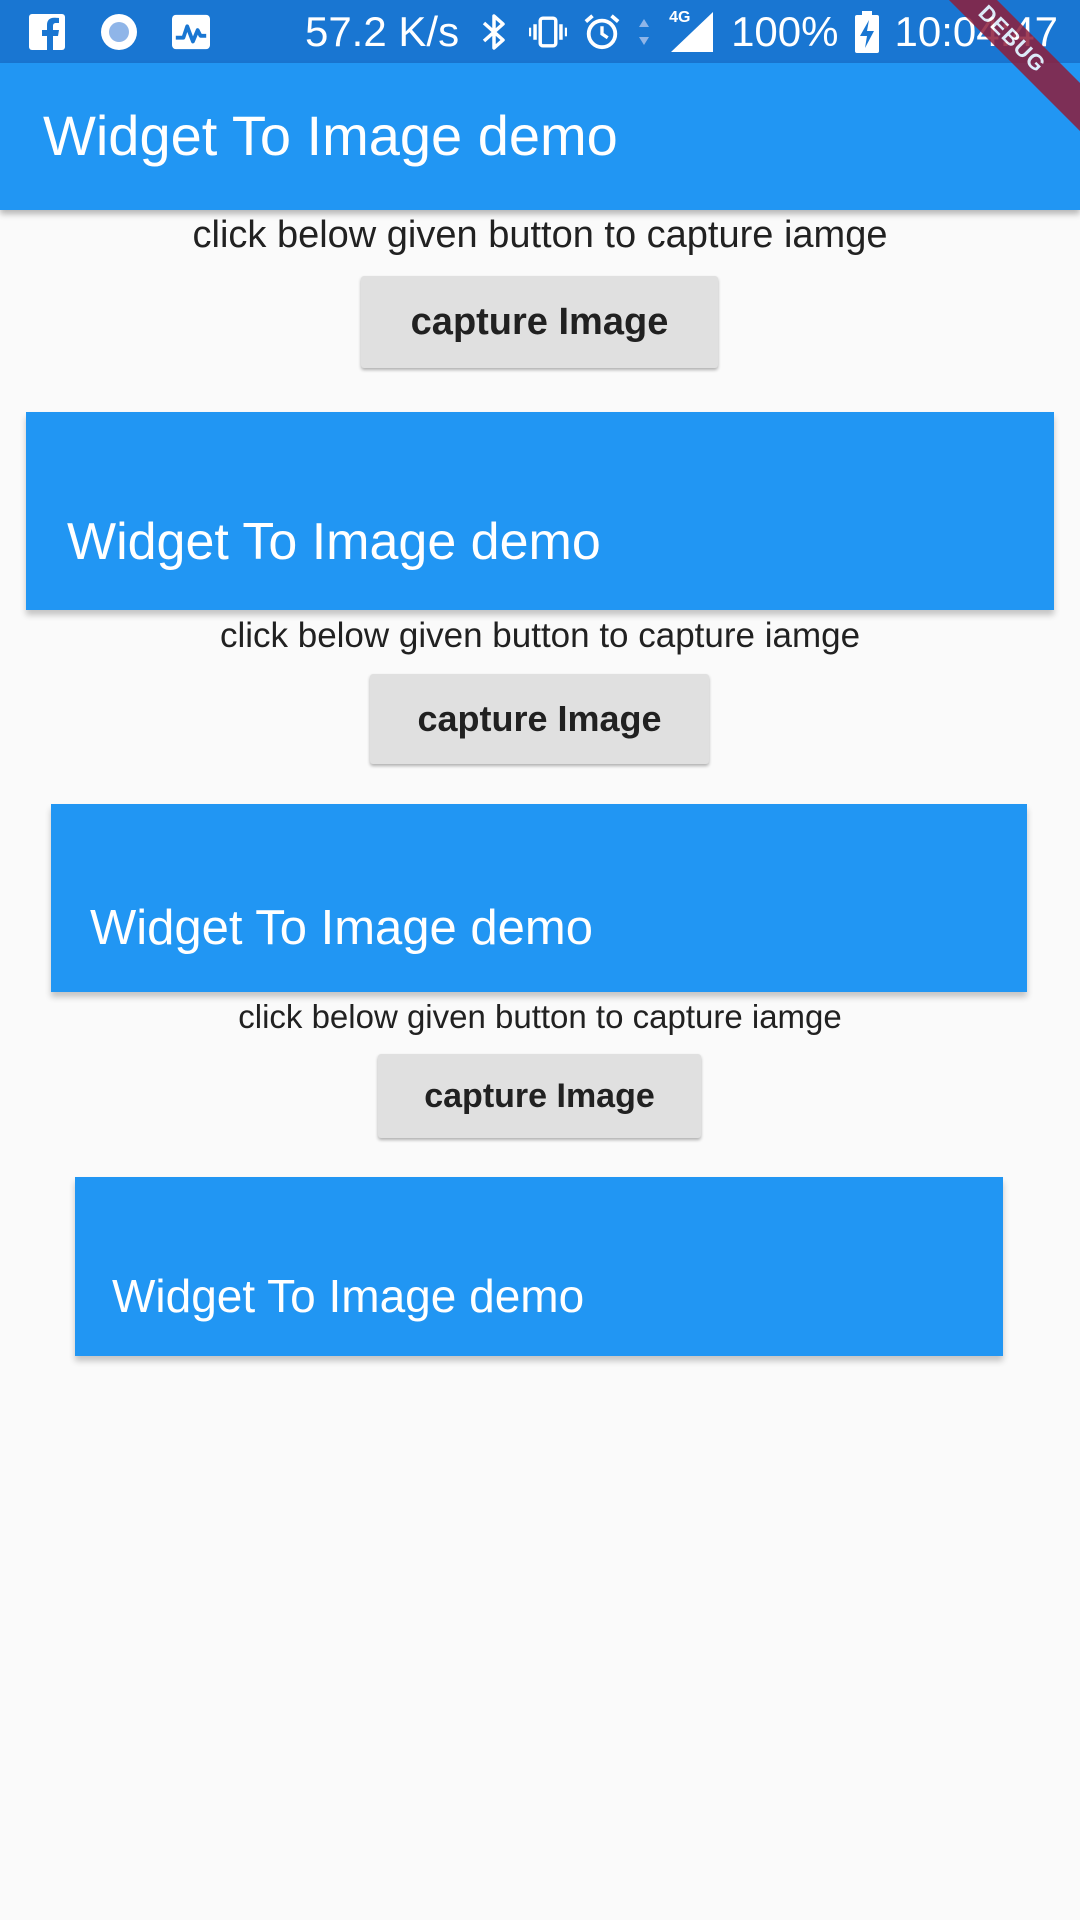 The height and width of the screenshot is (1920, 1080). Describe the element at coordinates (330, 135) in the screenshot. I see `app-bar-title: Widget To Image demo` at that location.